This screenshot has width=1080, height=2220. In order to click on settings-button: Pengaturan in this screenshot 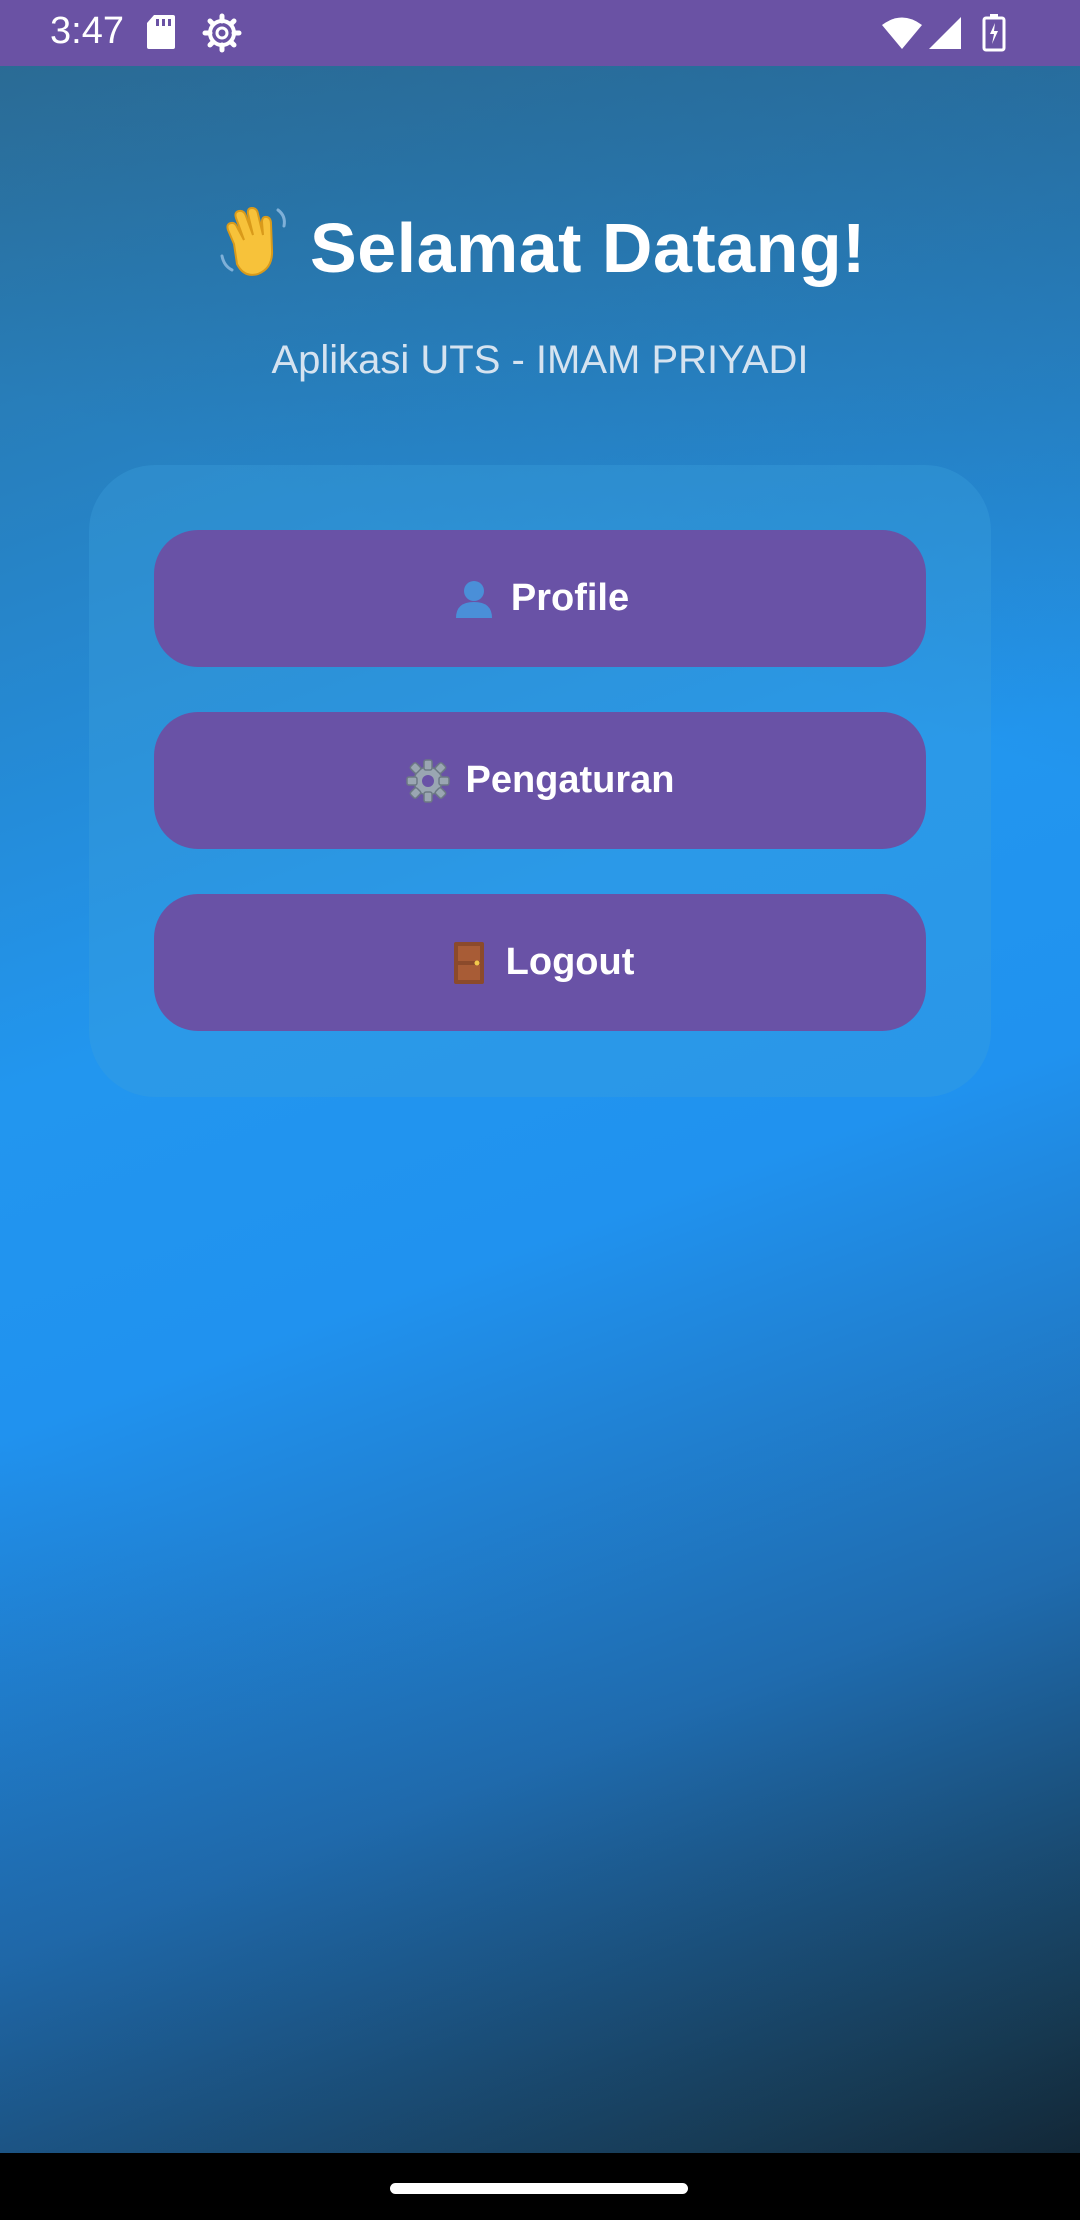, I will do `click(540, 780)`.